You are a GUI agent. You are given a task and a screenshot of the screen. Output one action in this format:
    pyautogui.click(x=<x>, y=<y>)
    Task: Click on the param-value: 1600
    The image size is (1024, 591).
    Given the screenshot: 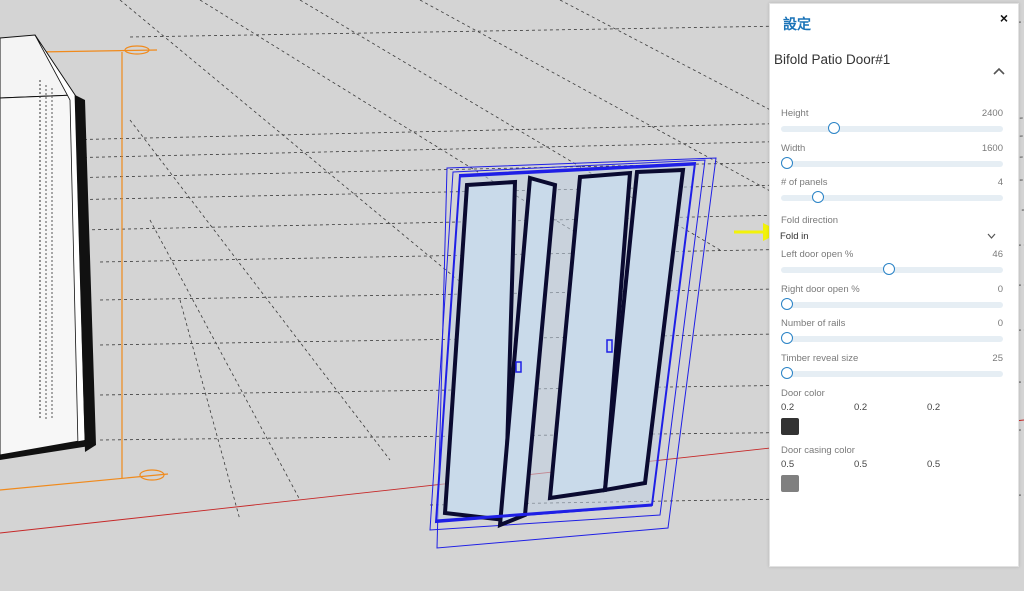 What is the action you would take?
    pyautogui.click(x=992, y=148)
    